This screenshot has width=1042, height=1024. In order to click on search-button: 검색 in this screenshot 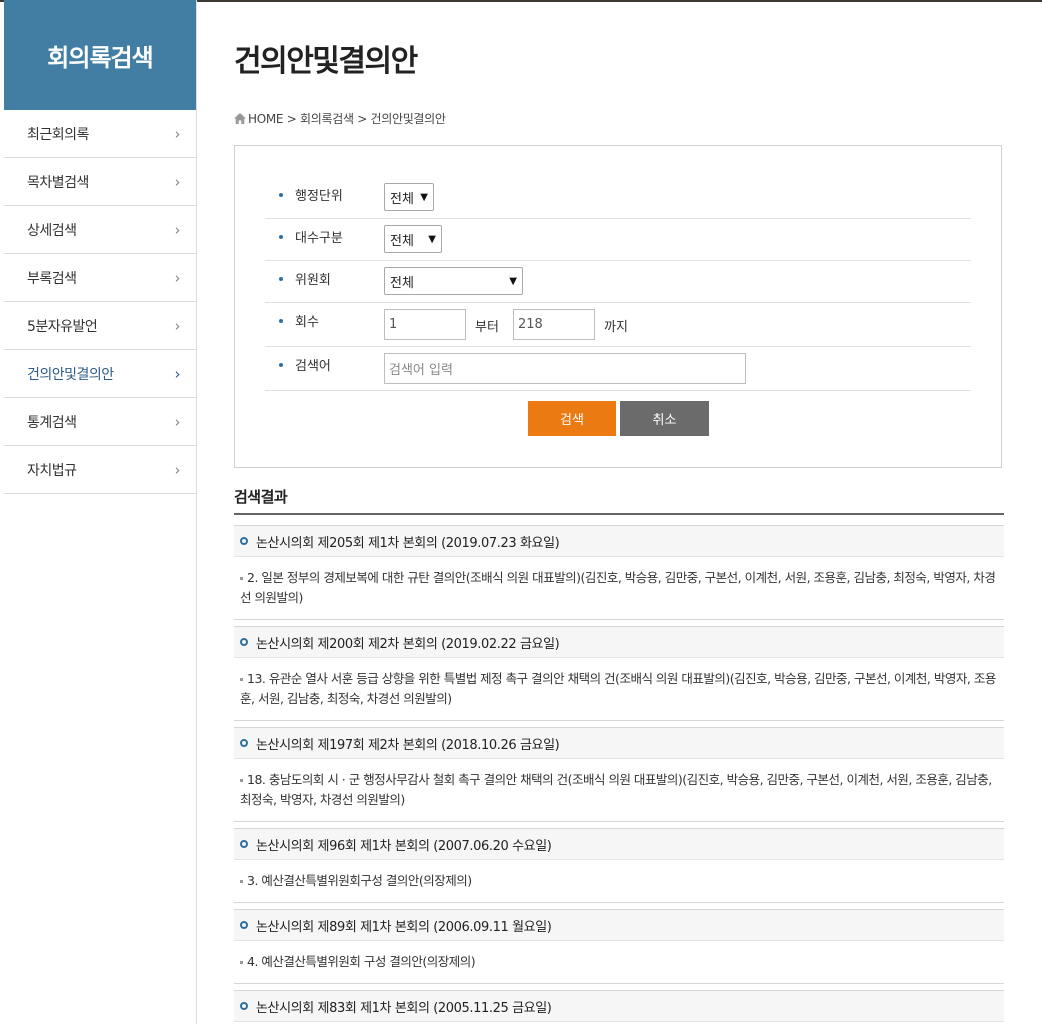, I will do `click(572, 418)`.